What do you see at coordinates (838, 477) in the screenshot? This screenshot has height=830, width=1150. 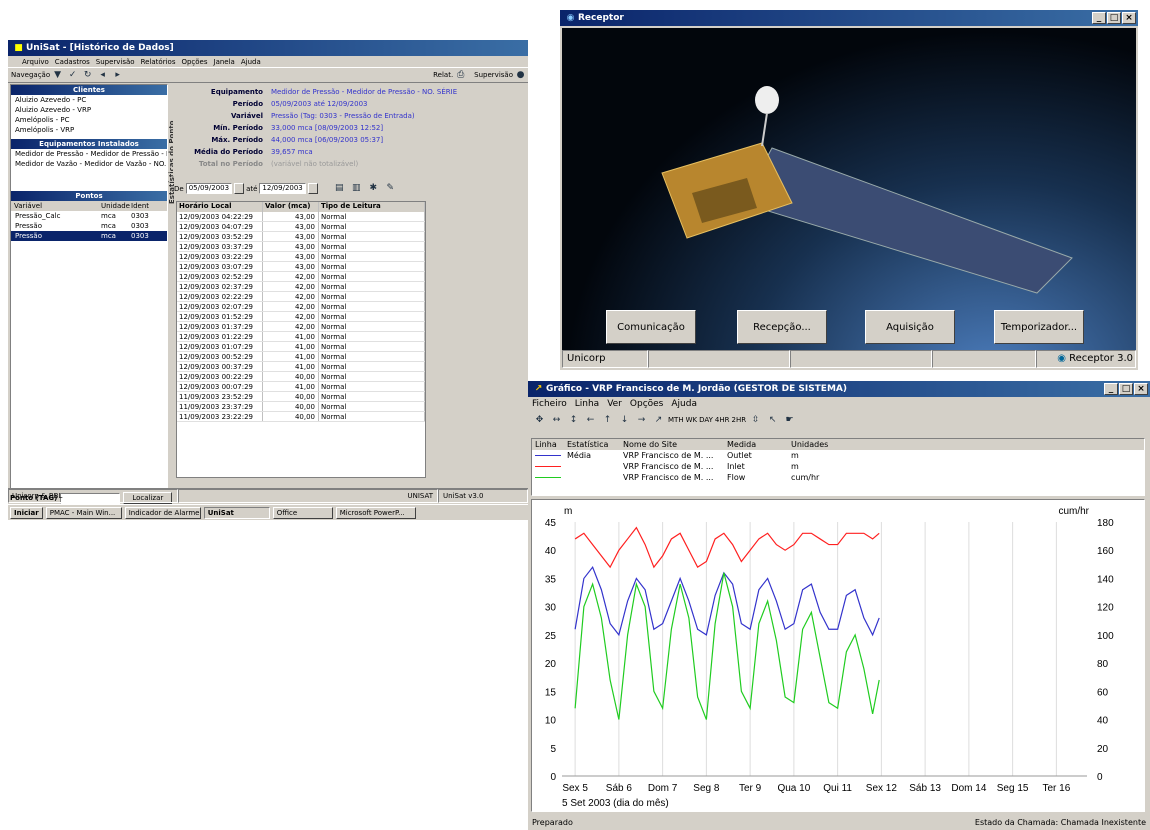 I see `legend-row: VRP Francisco de M. ... Flow cum/hr` at bounding box center [838, 477].